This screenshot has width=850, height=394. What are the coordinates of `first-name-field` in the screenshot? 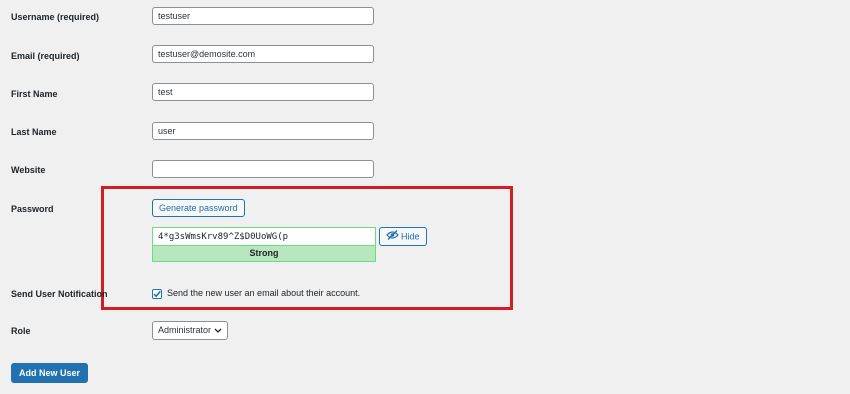 It's located at (263, 92).